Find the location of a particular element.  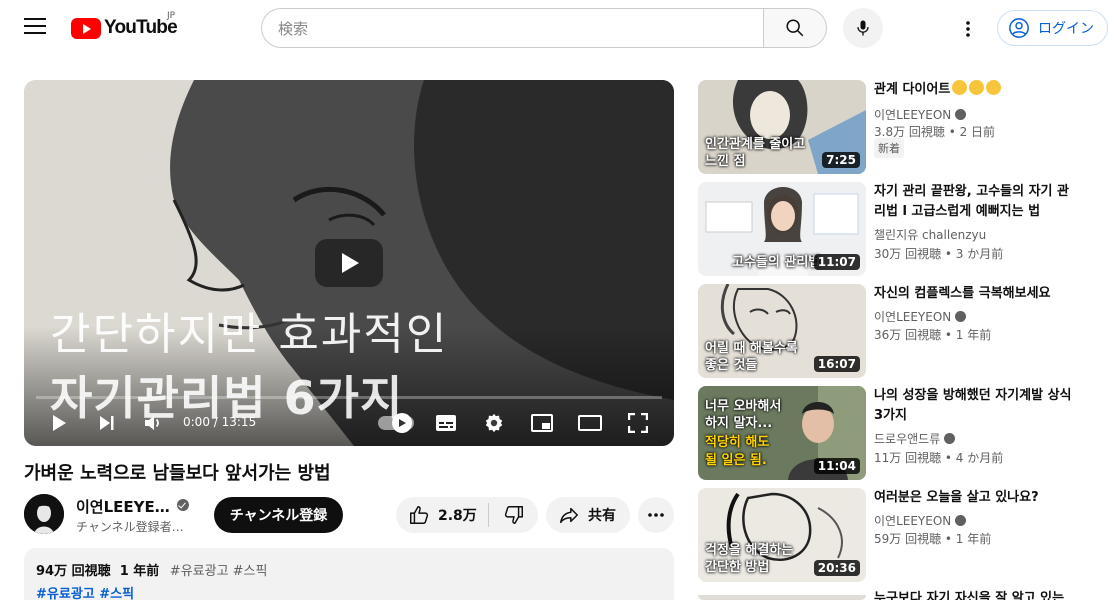

thumbnail-caption-1: 어릴 때 해볼수록 is located at coordinates (751, 348).